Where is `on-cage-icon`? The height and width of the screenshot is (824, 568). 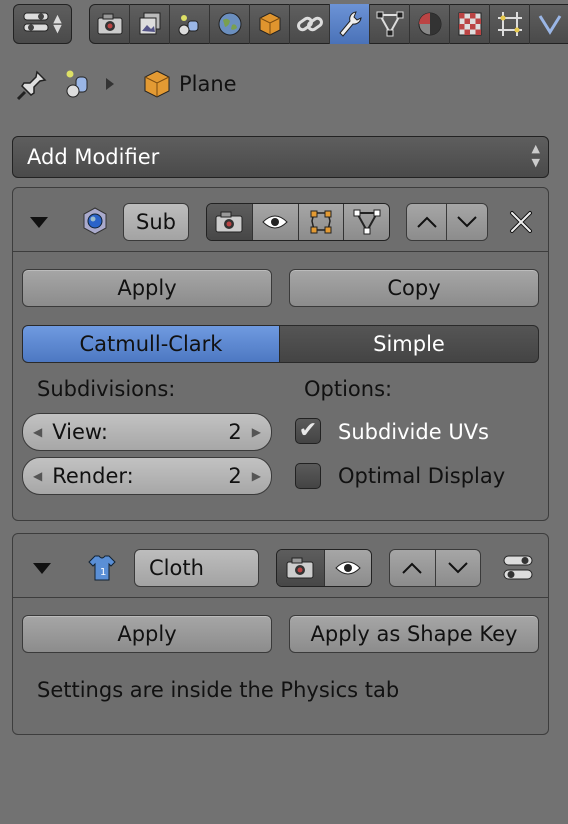 on-cage-icon is located at coordinates (366, 222).